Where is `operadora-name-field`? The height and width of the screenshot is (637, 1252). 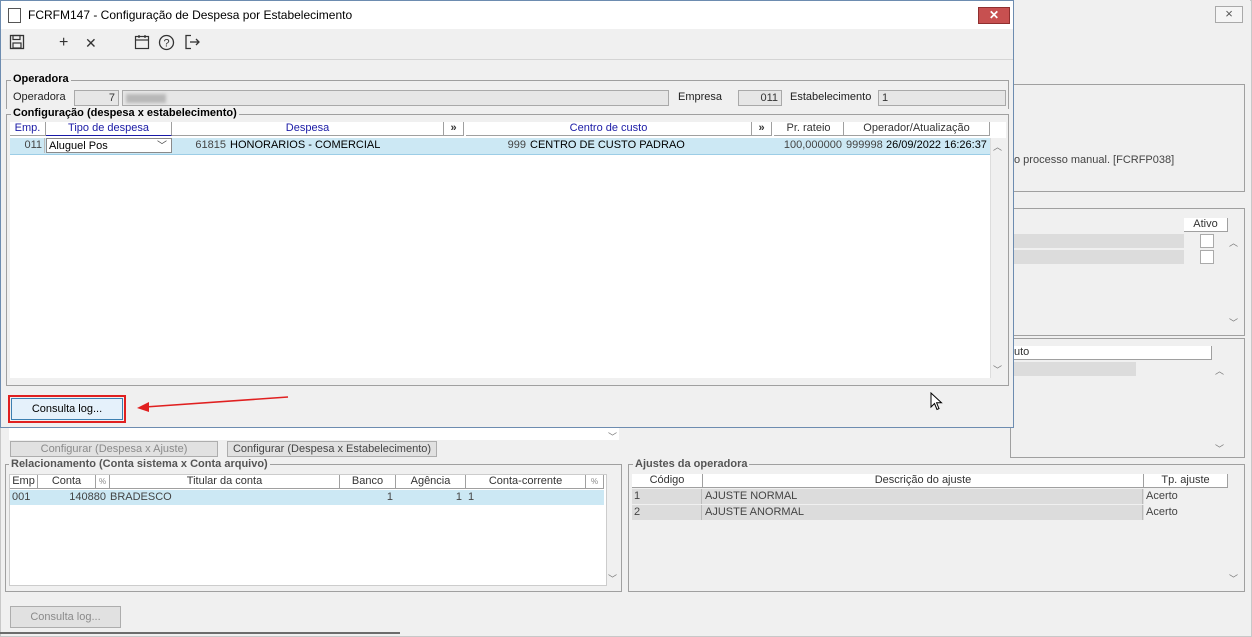
operadora-name-field is located at coordinates (395, 98).